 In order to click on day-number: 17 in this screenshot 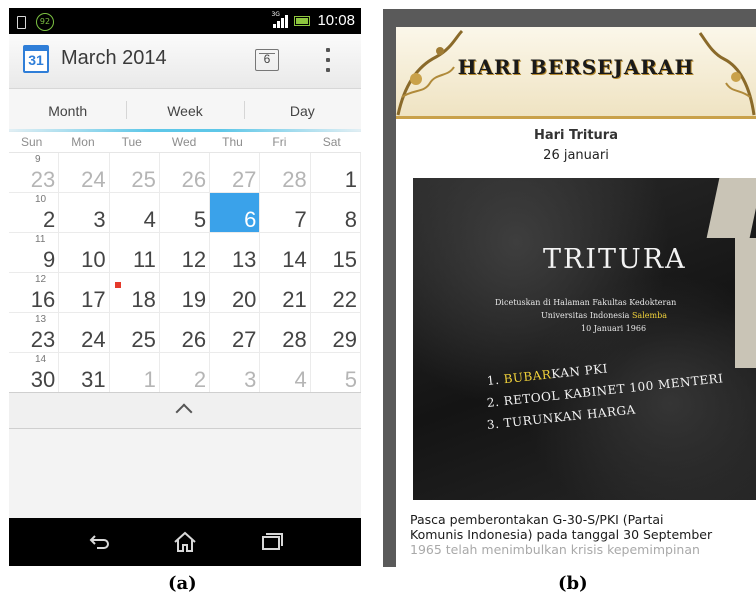, I will do `click(93, 299)`.